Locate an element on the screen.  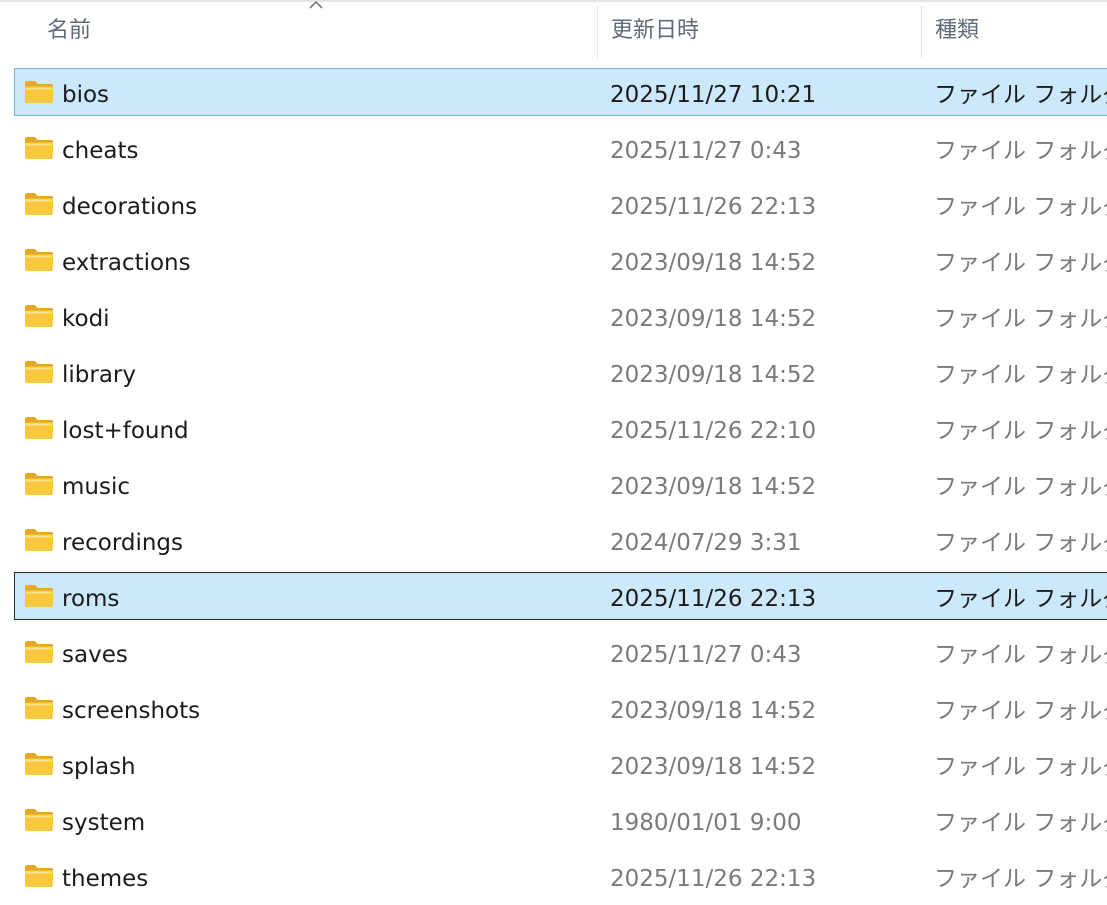
date-modified: 2024/07/29 3:31 is located at coordinates (706, 543).